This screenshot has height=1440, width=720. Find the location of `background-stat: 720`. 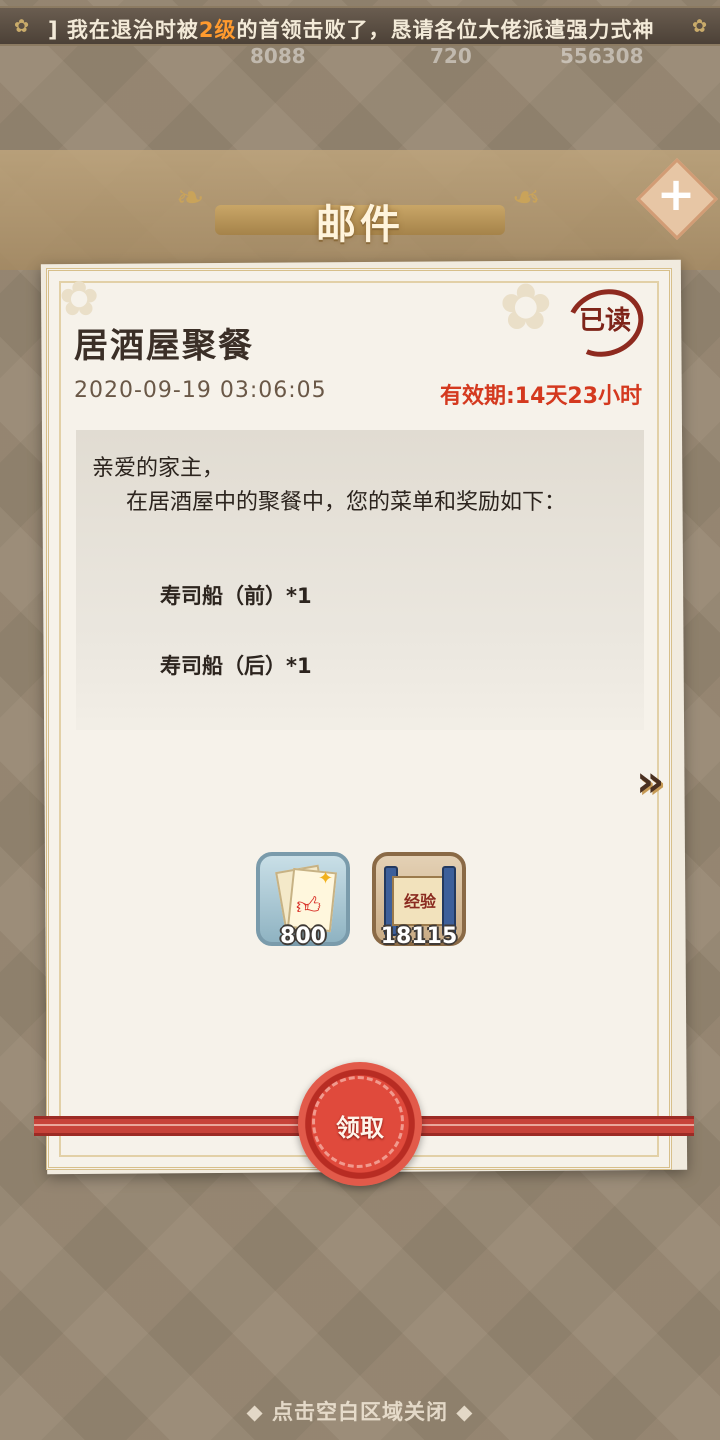

background-stat: 720 is located at coordinates (451, 56).